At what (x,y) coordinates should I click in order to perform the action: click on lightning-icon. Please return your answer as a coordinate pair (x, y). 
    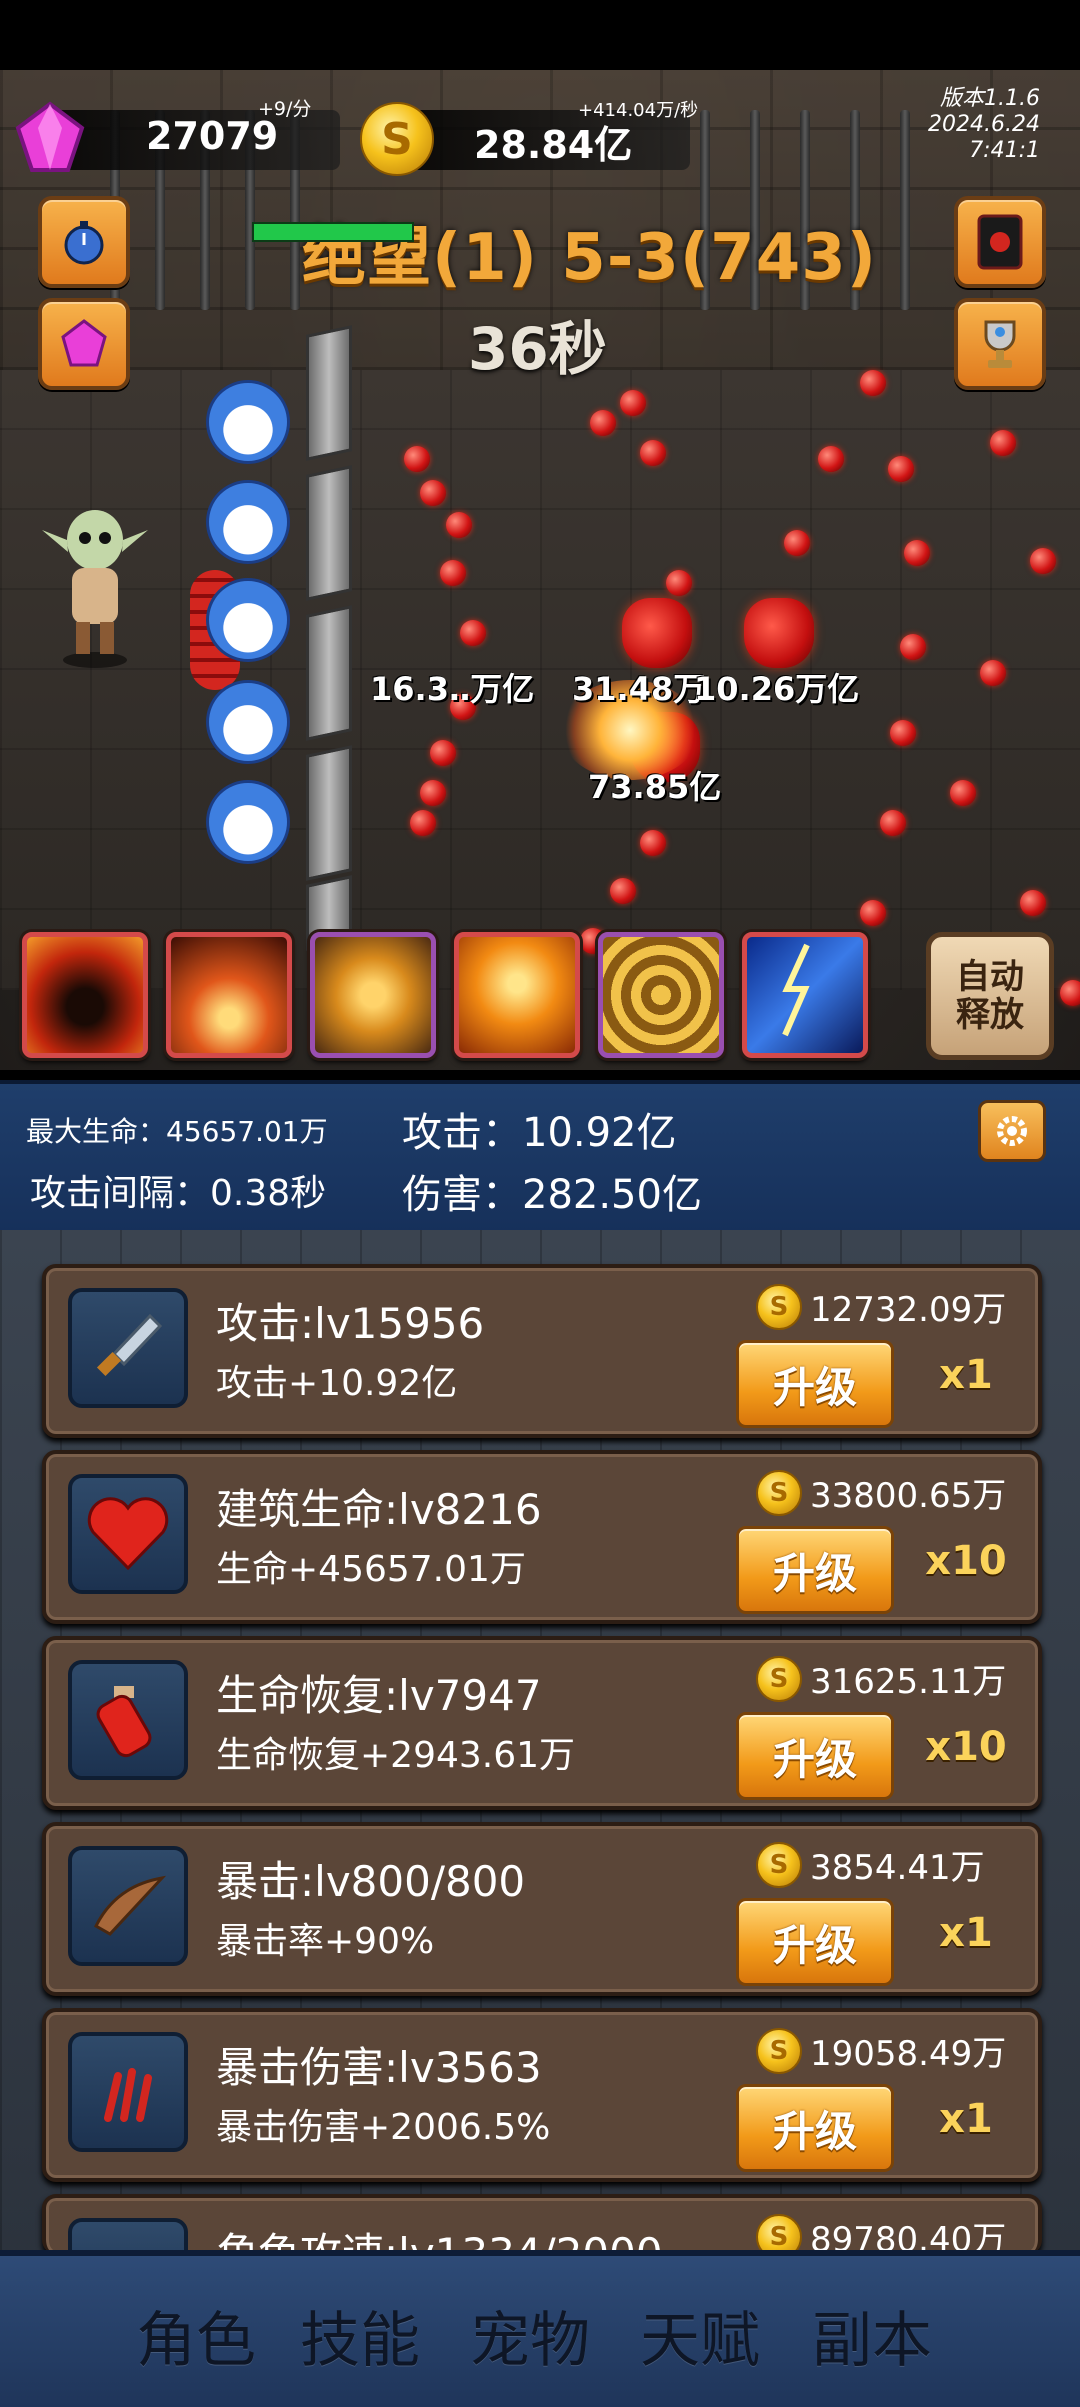
    Looking at the image, I should click on (796, 990).